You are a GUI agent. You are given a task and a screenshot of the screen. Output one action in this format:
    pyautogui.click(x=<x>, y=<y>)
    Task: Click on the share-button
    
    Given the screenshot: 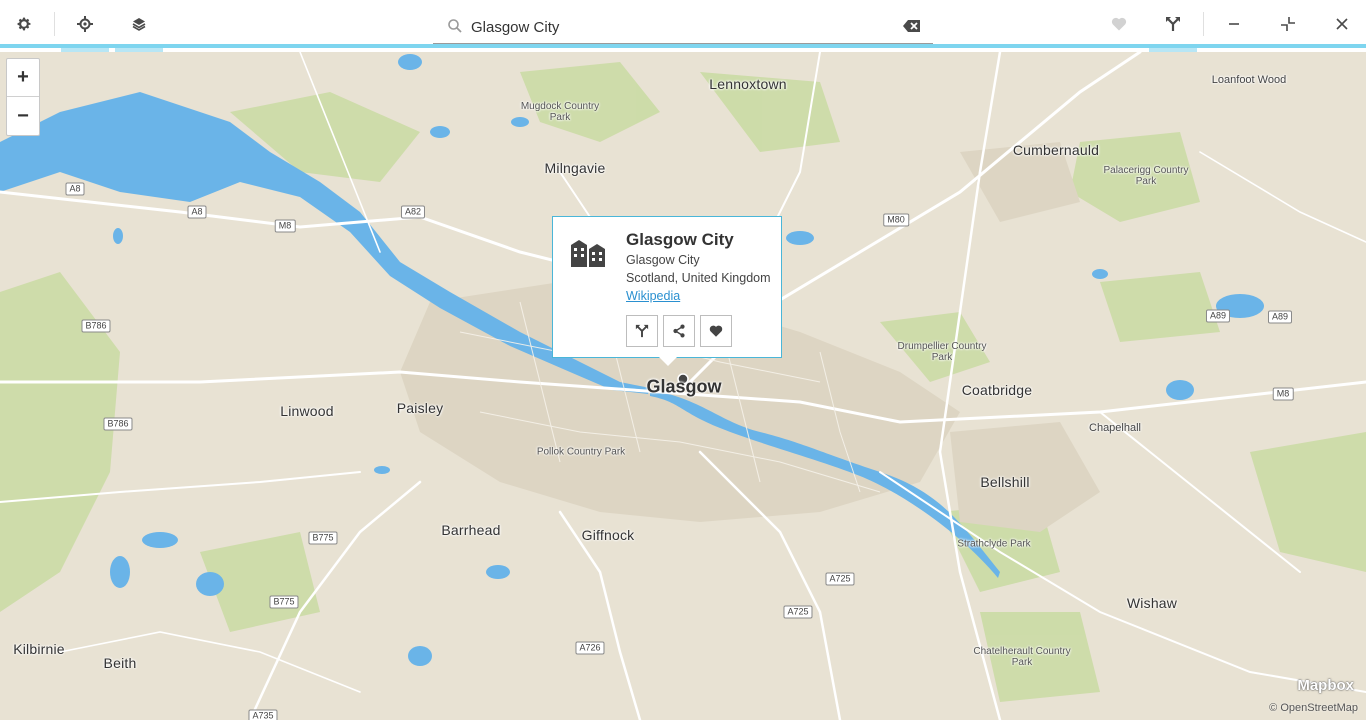 What is the action you would take?
    pyautogui.click(x=679, y=331)
    